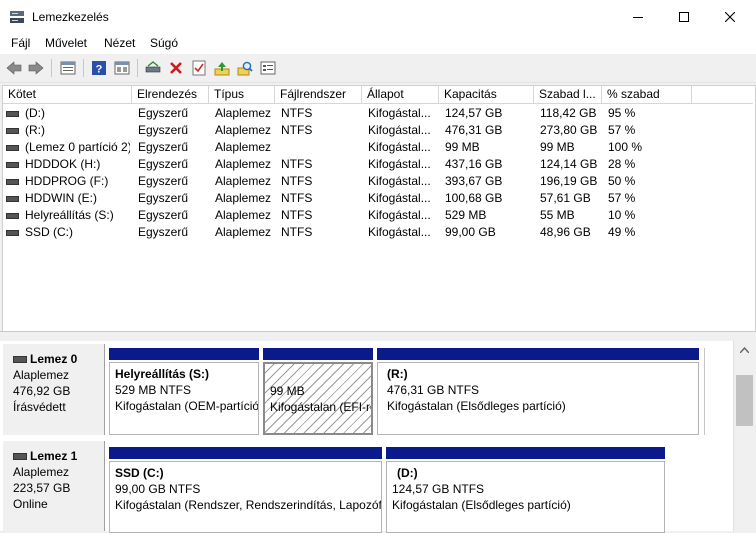  Describe the element at coordinates (170, 94) in the screenshot. I see `column-header-layout: Elrendezés` at that location.